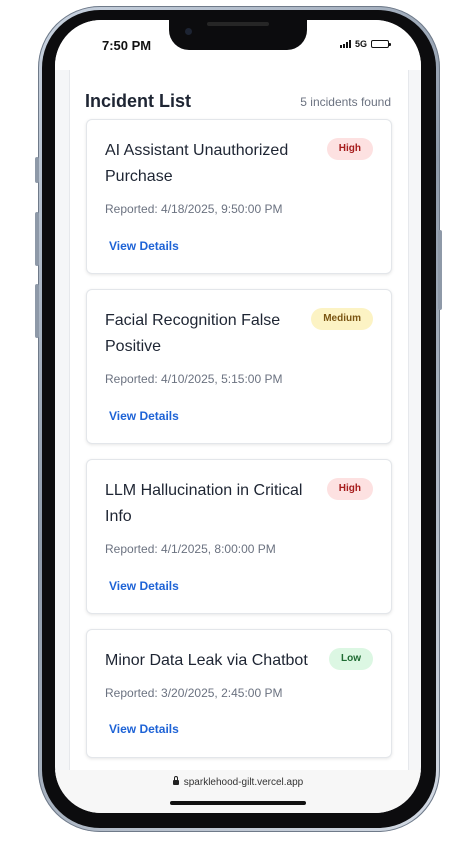  I want to click on network-type: 5G, so click(360, 44).